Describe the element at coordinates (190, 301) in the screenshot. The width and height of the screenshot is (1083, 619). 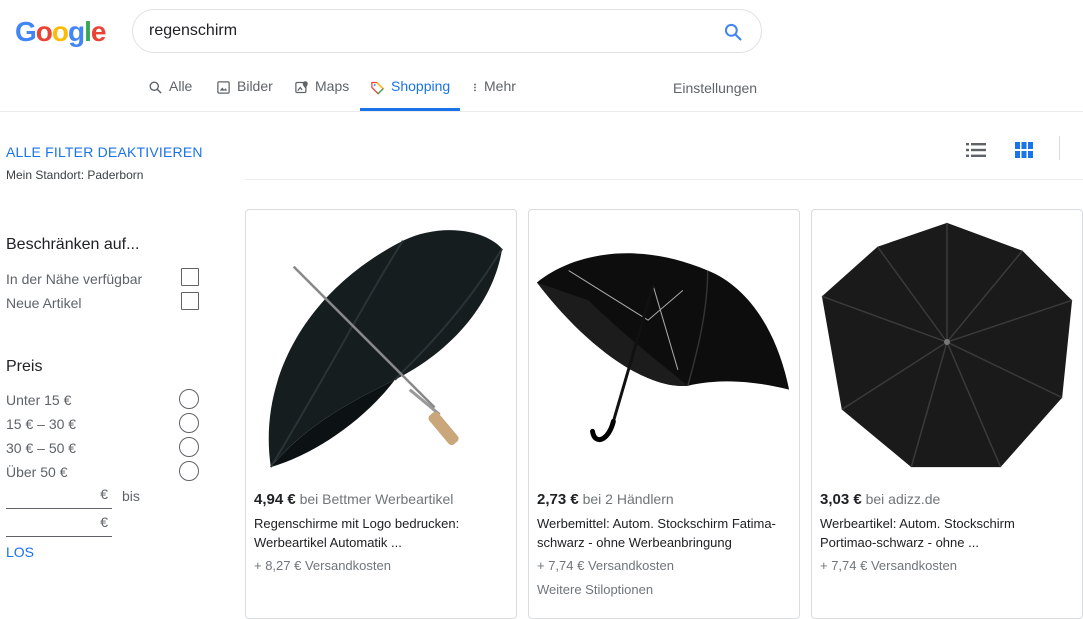
I see `new-items-checkbox` at that location.